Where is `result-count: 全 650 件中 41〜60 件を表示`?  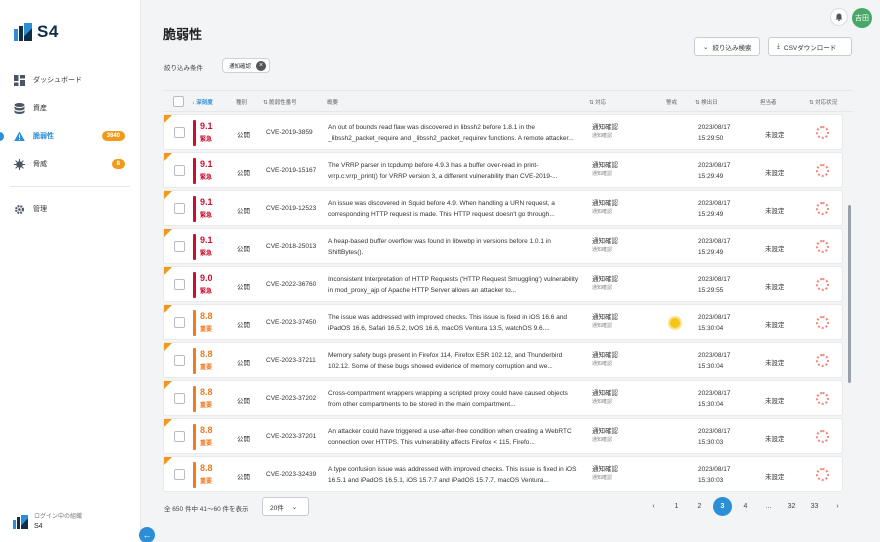 result-count: 全 650 件中 41〜60 件を表示 is located at coordinates (206, 509).